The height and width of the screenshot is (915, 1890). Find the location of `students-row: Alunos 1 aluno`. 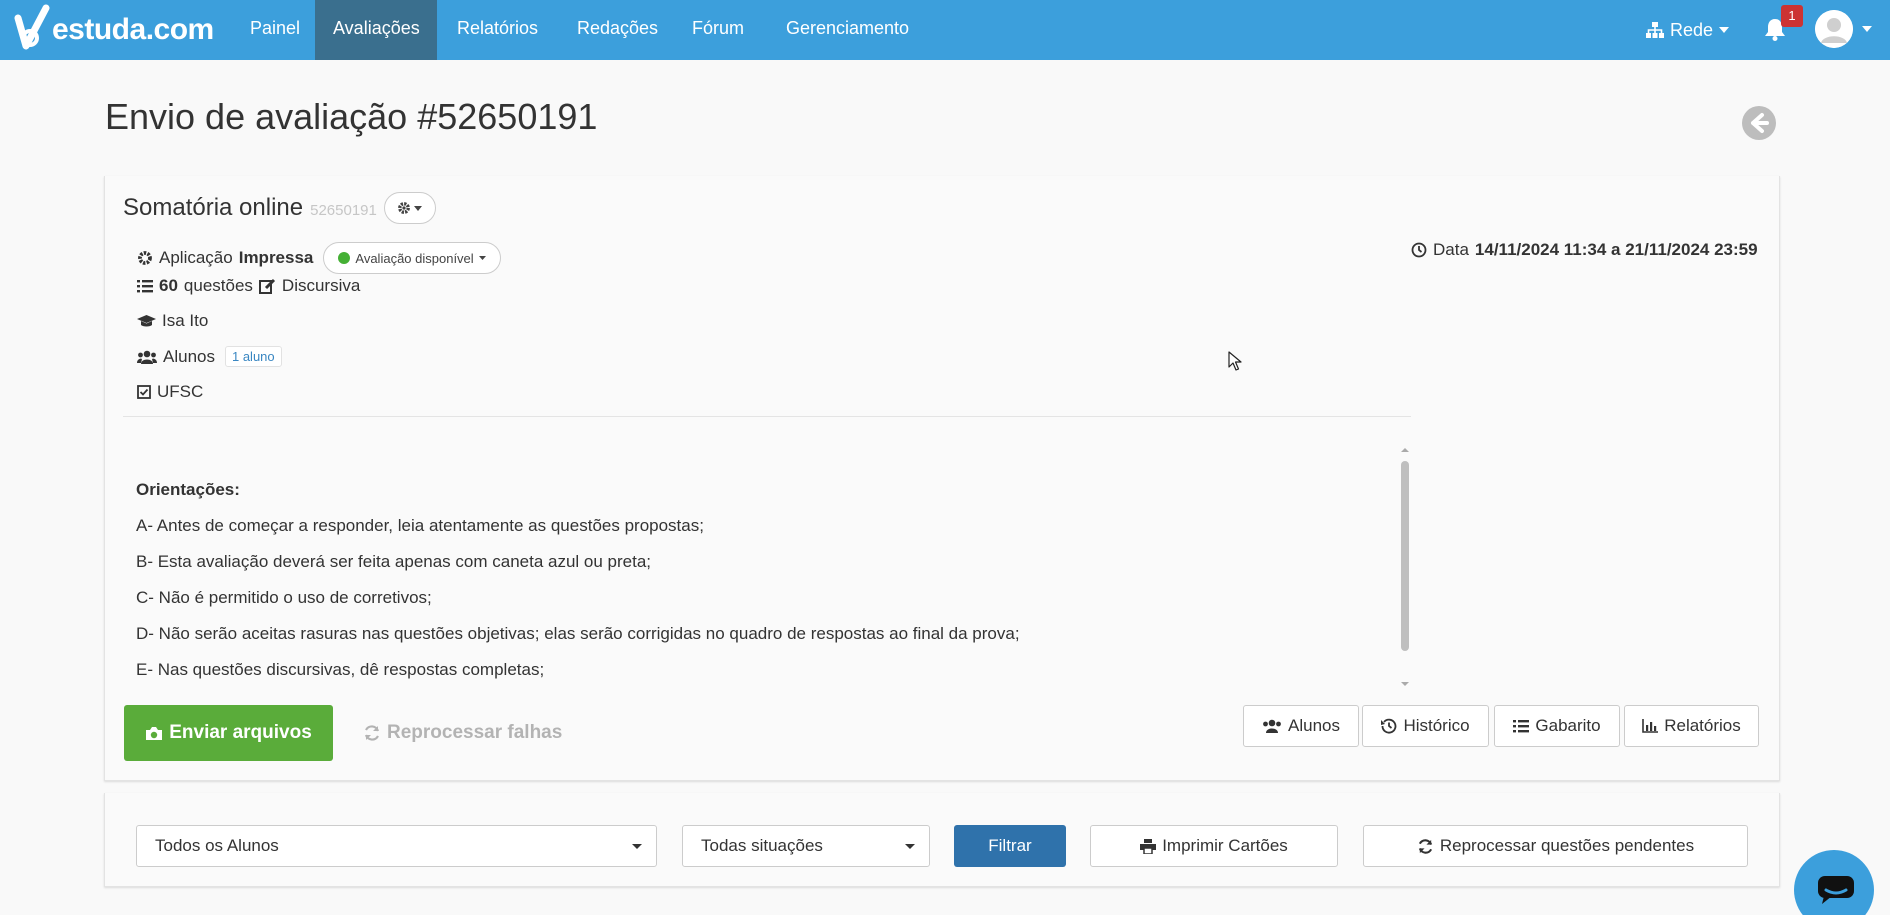

students-row: Alunos 1 aluno is located at coordinates (209, 356).